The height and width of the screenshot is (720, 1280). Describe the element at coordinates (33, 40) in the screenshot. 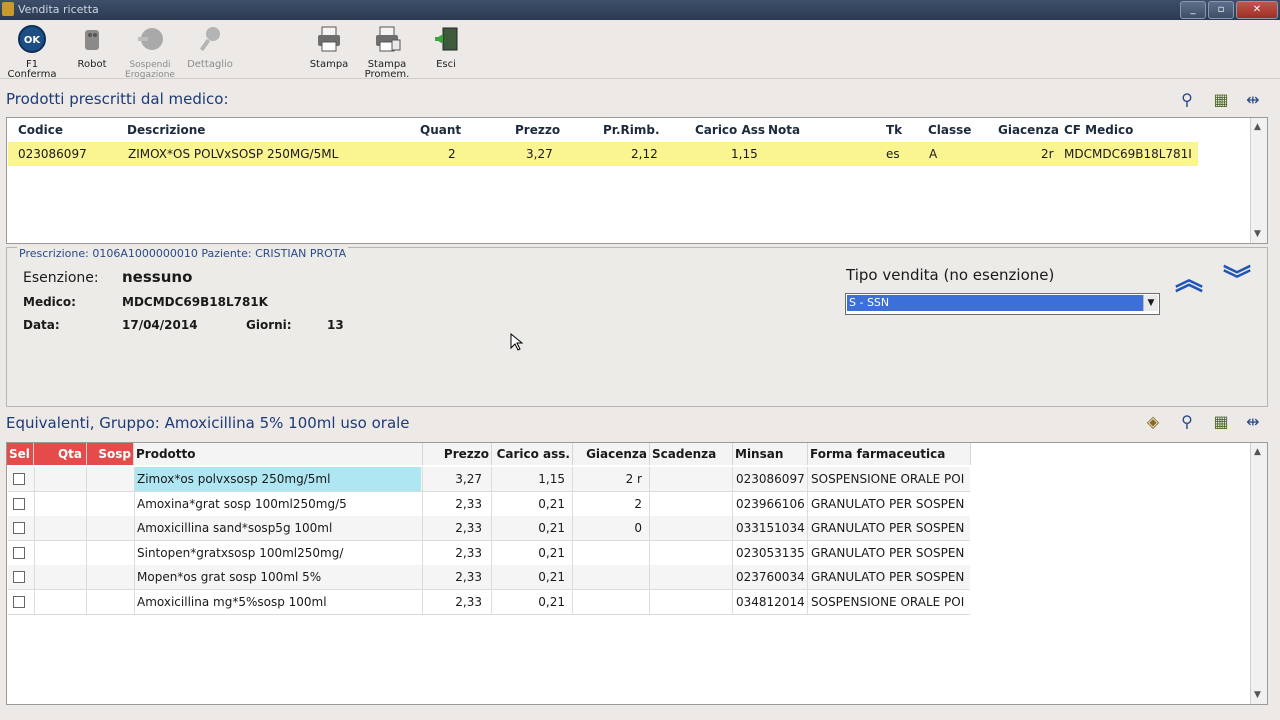

I see `svg-text: OK` at that location.